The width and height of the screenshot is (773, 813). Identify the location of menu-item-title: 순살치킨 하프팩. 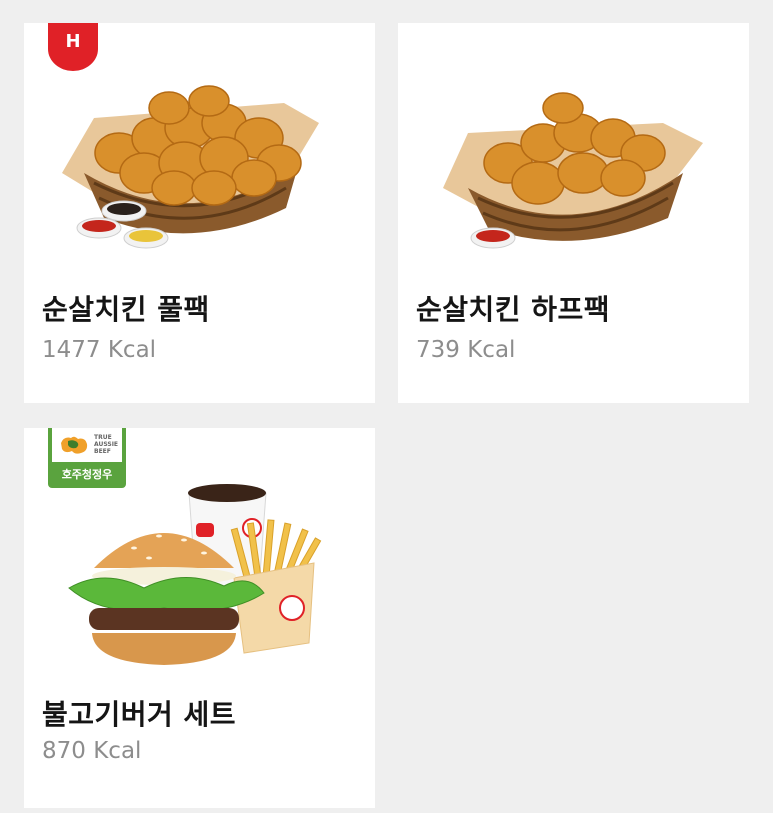
(513, 309).